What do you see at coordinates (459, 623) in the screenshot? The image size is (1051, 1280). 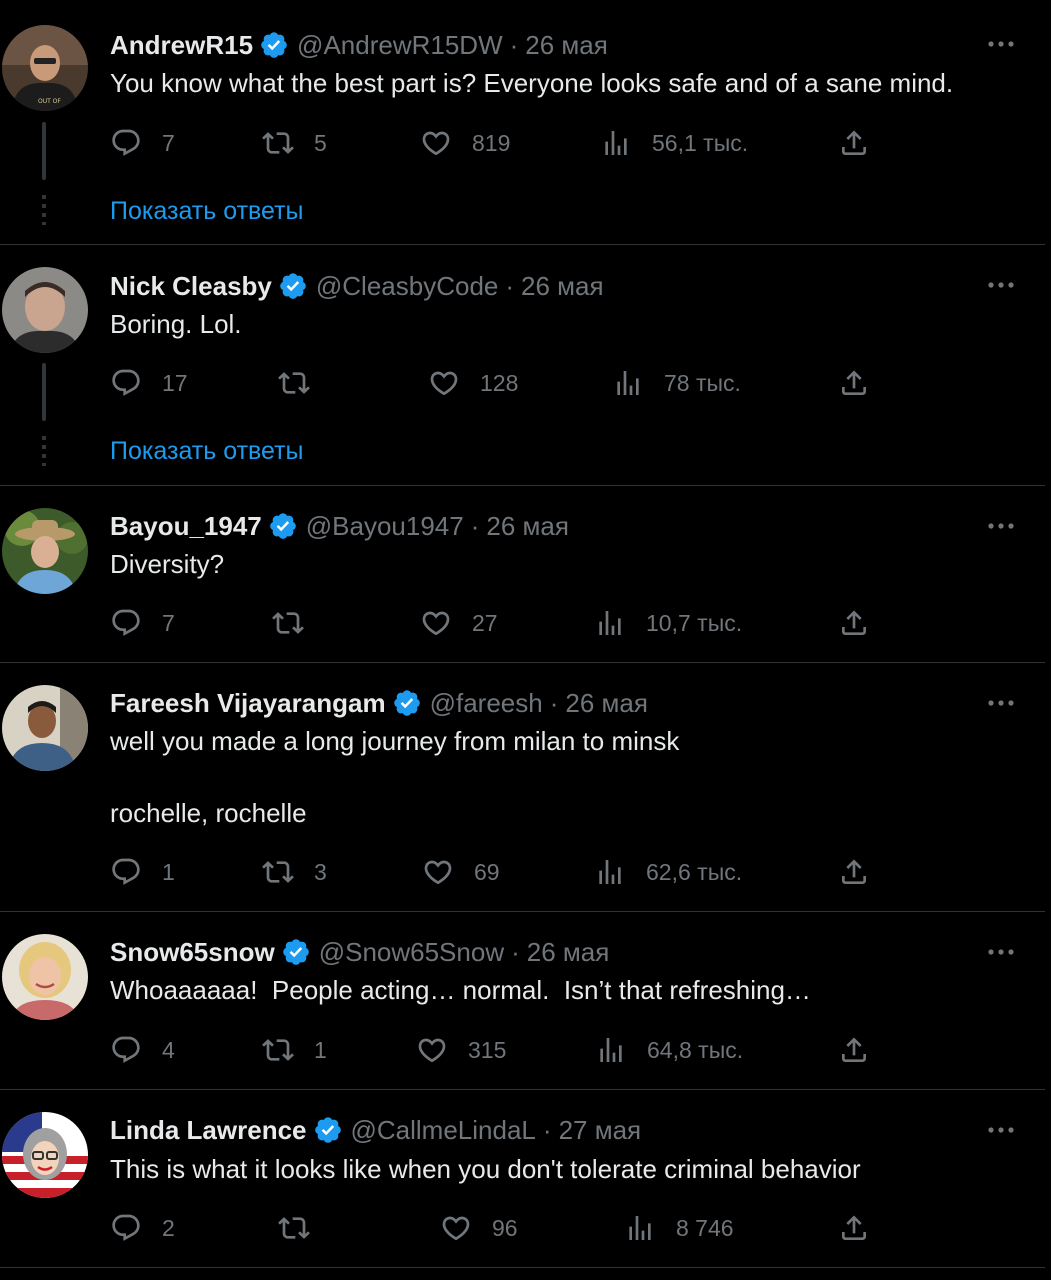 I see `like-button: 27` at bounding box center [459, 623].